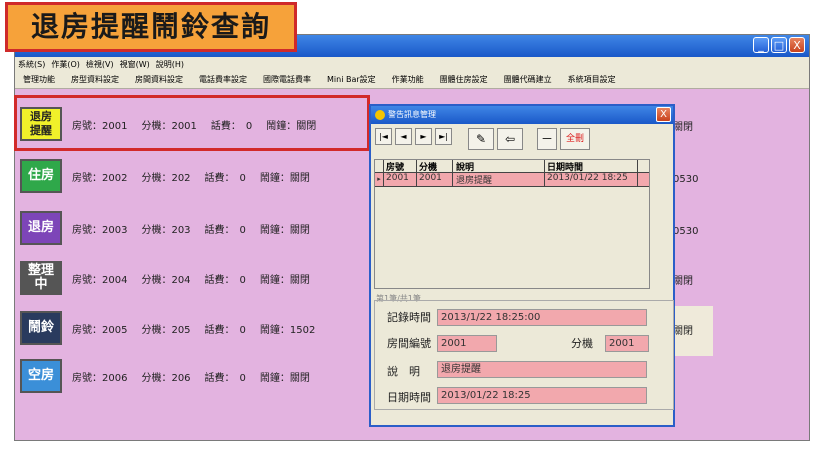  I want to click on room-status-badge: 住房, so click(41, 176).